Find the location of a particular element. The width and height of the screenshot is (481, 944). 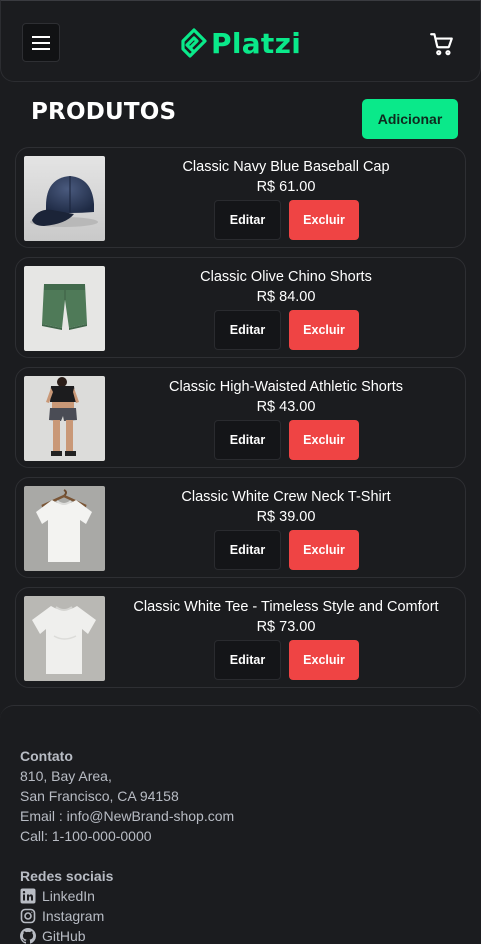

hamburger-menu-icon is located at coordinates (41, 42).